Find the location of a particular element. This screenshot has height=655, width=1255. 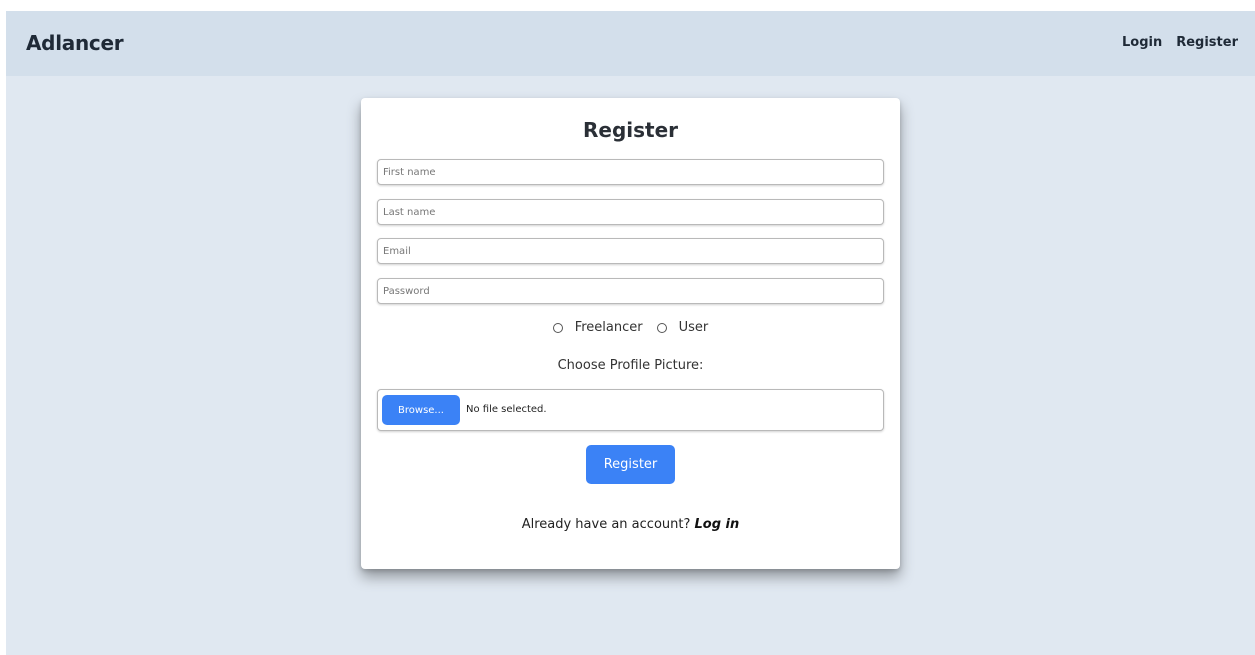

register-submit-button: Register is located at coordinates (630, 464).